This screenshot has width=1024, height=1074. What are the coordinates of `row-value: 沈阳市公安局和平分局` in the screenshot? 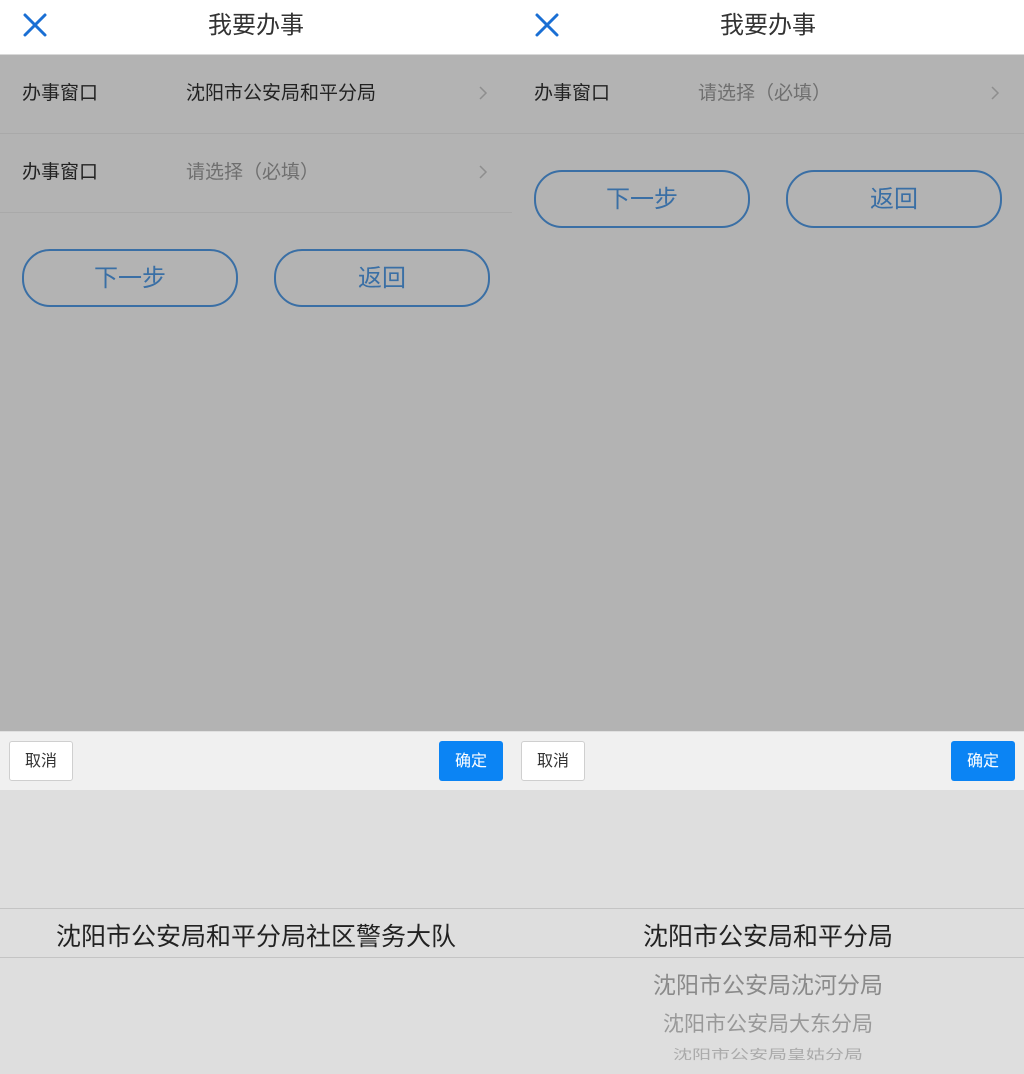 It's located at (281, 93).